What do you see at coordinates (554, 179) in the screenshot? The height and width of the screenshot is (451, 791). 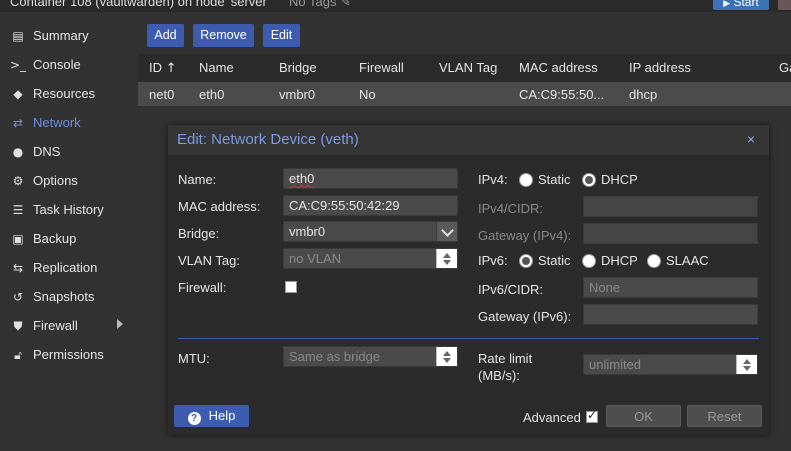 I see `ipv4-static-label: Static` at bounding box center [554, 179].